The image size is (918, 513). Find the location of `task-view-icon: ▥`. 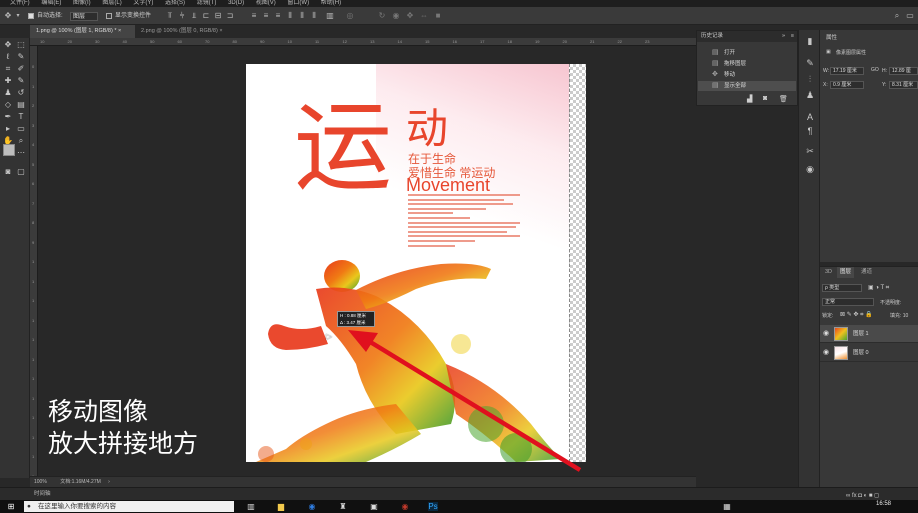

task-view-icon: ▥ is located at coordinates (251, 506).